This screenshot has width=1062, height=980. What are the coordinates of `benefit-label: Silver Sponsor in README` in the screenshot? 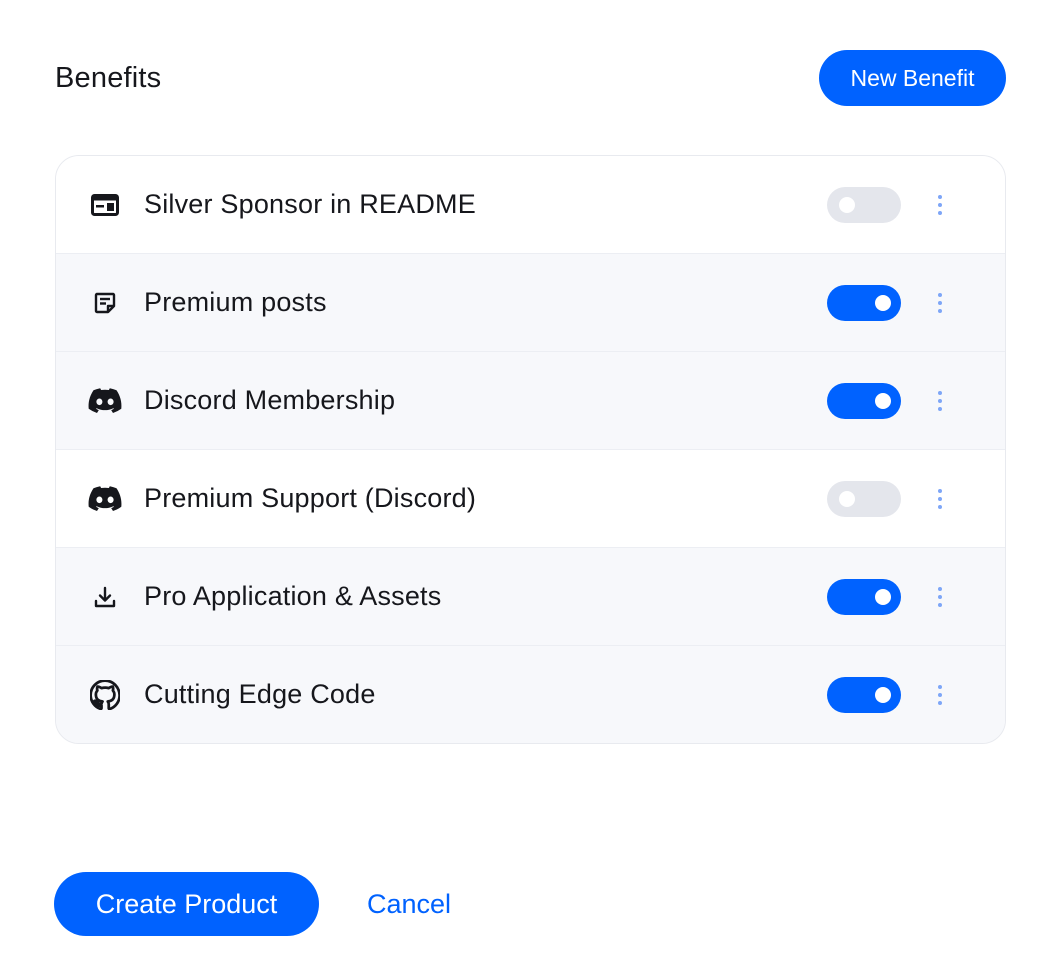 It's located at (310, 204).